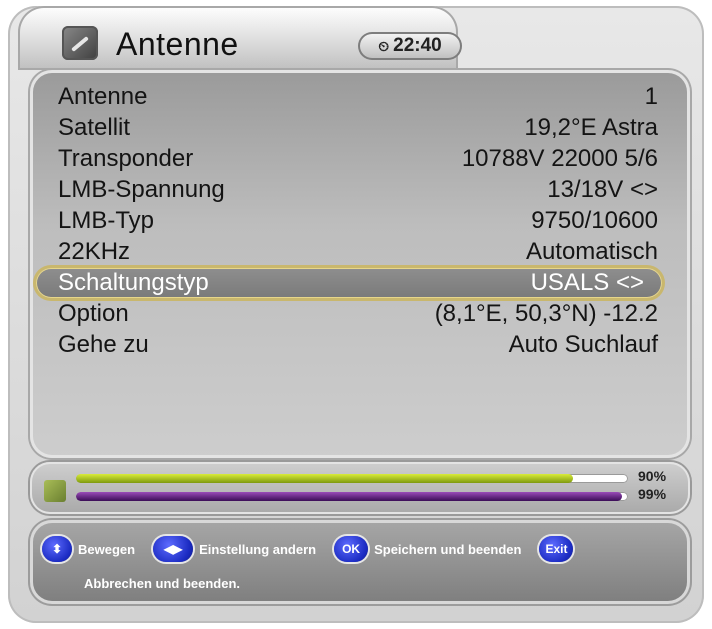 The image size is (712, 629). What do you see at coordinates (240, 38) in the screenshot?
I see `title-tab: Antenne ⏲ 22:40` at bounding box center [240, 38].